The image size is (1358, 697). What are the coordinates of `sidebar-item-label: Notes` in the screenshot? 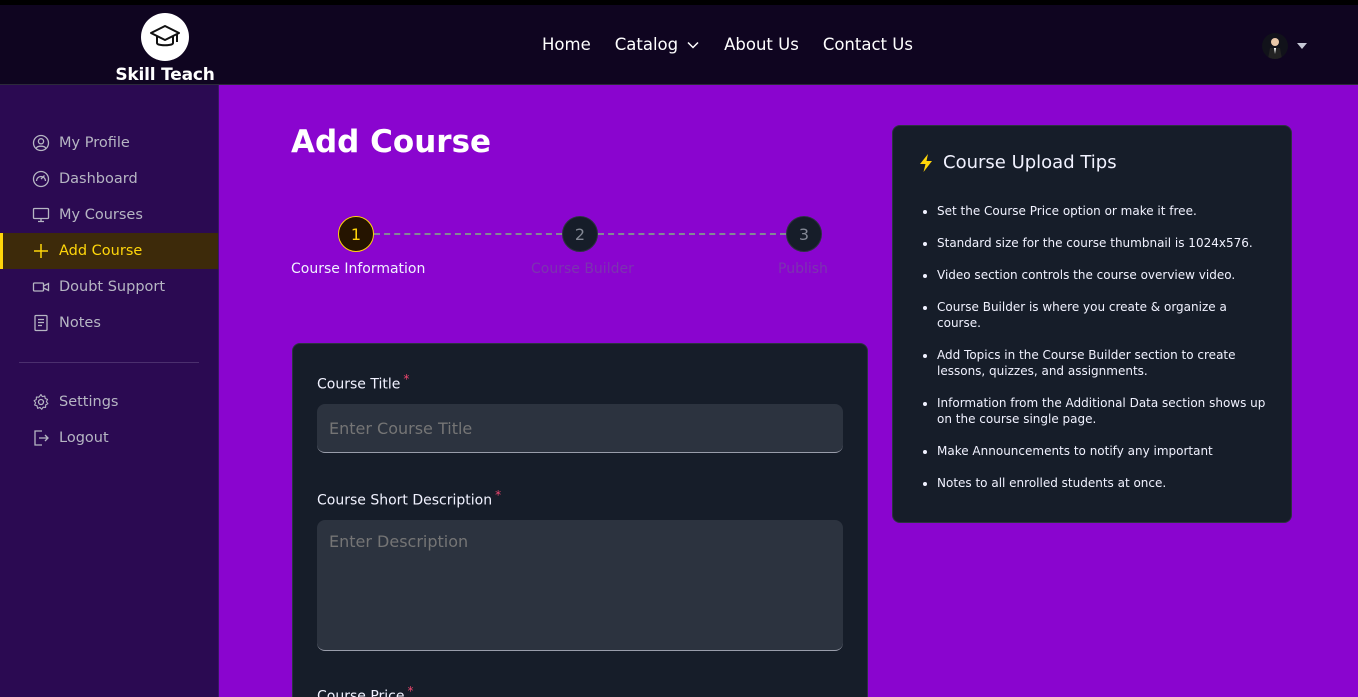 It's located at (80, 323).